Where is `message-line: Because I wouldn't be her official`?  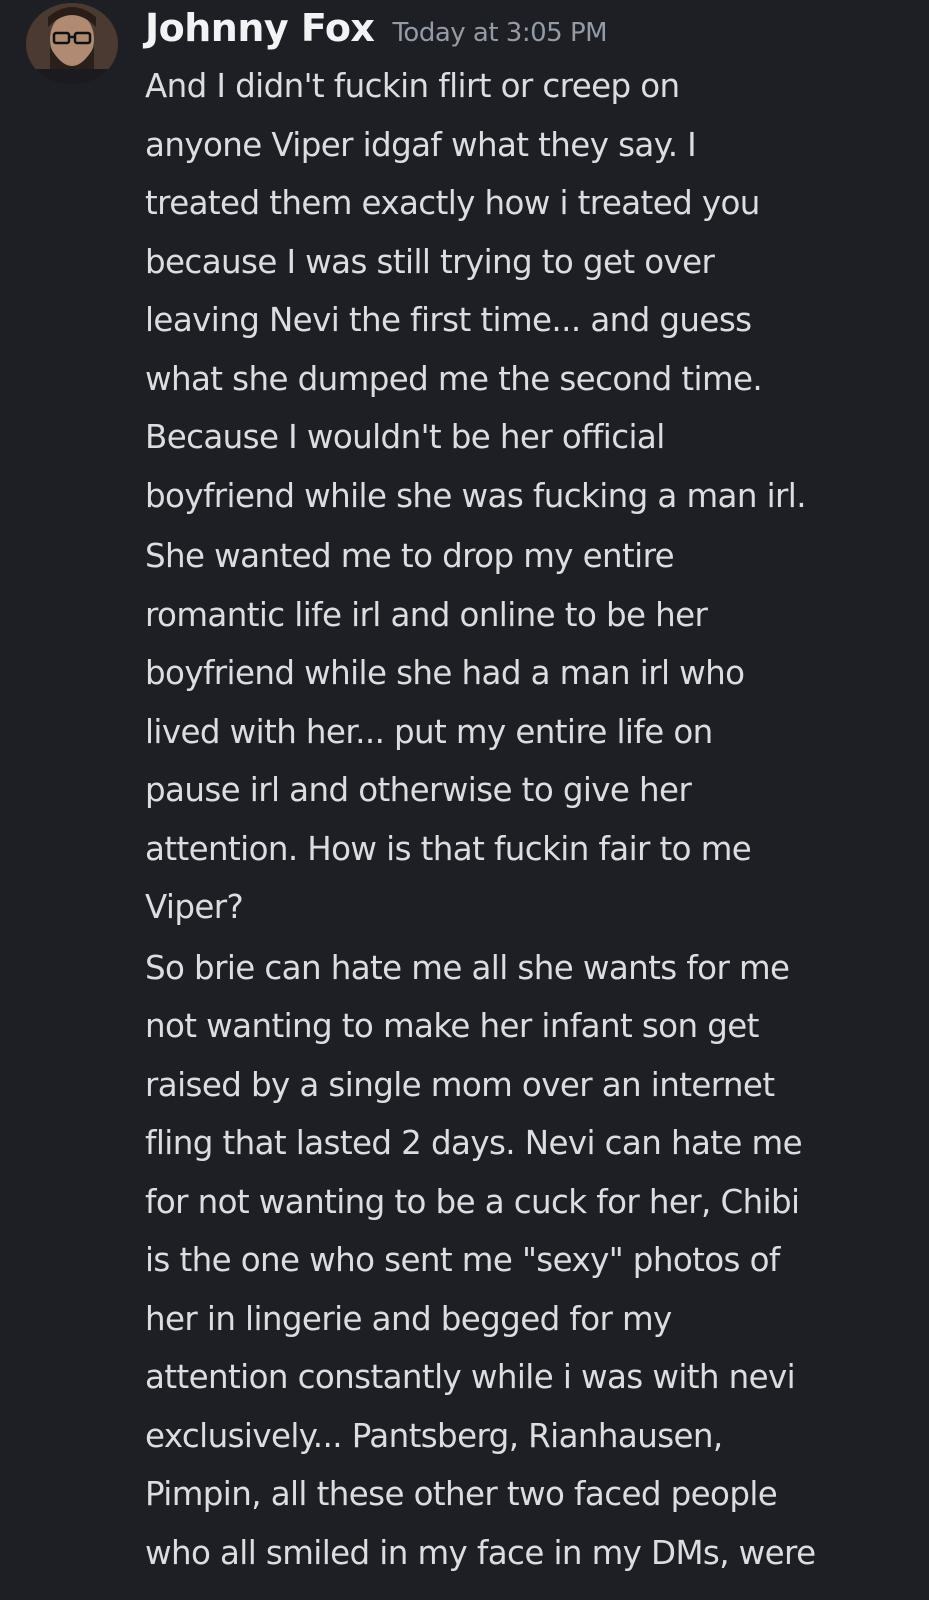 message-line: Because I wouldn't be her official is located at coordinates (405, 437).